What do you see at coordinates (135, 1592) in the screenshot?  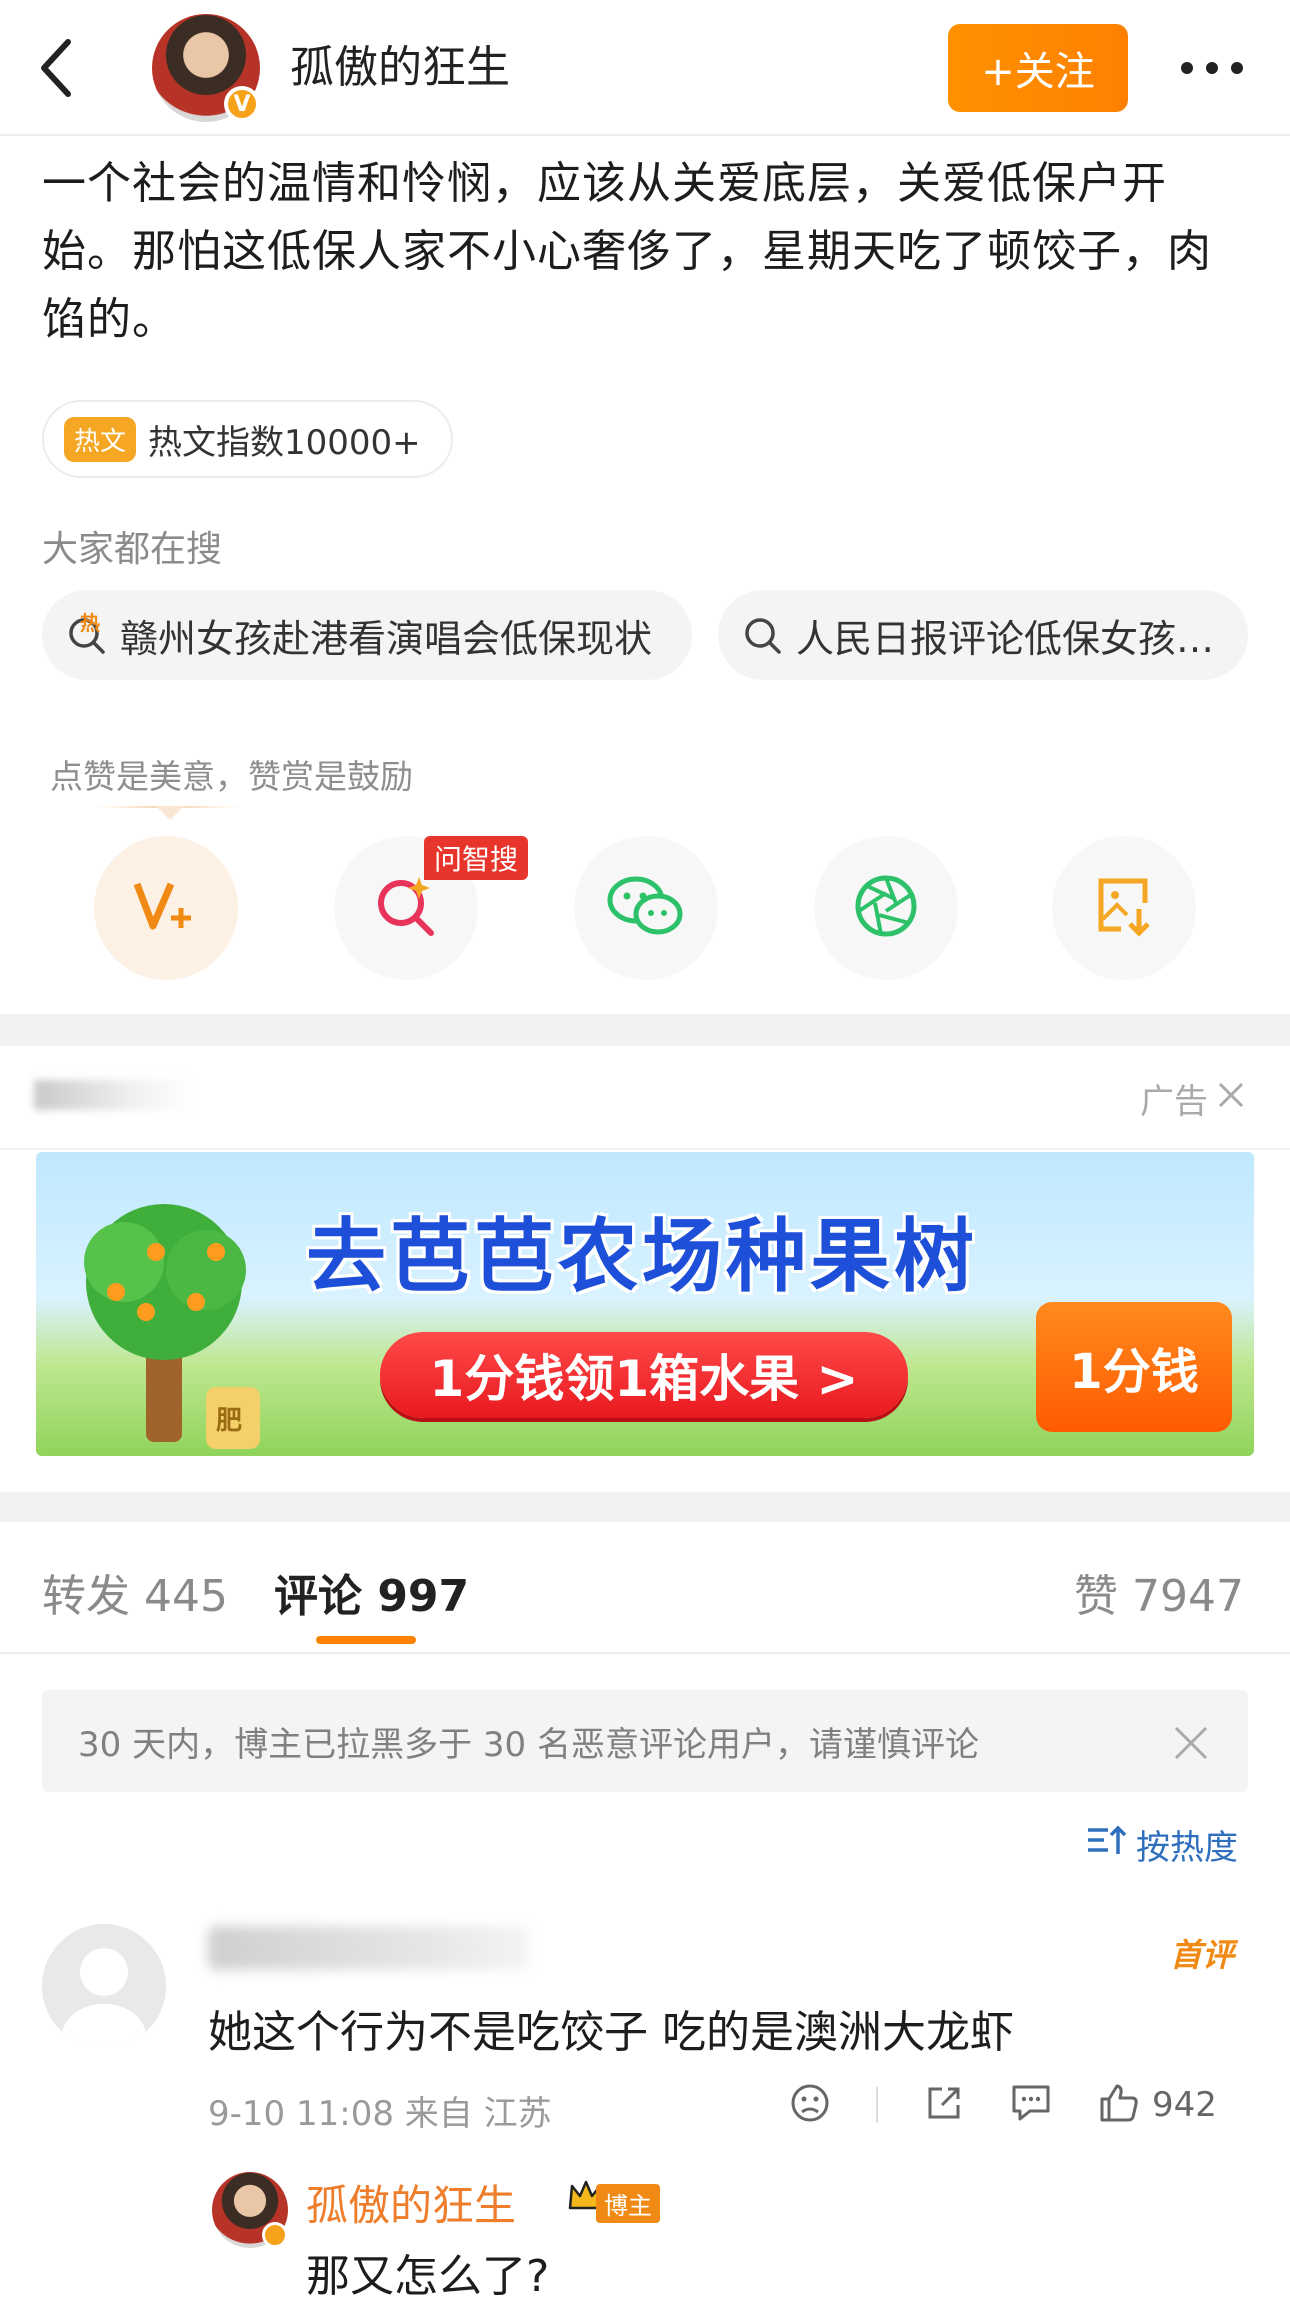 I see `tab-repost: 转发 445` at bounding box center [135, 1592].